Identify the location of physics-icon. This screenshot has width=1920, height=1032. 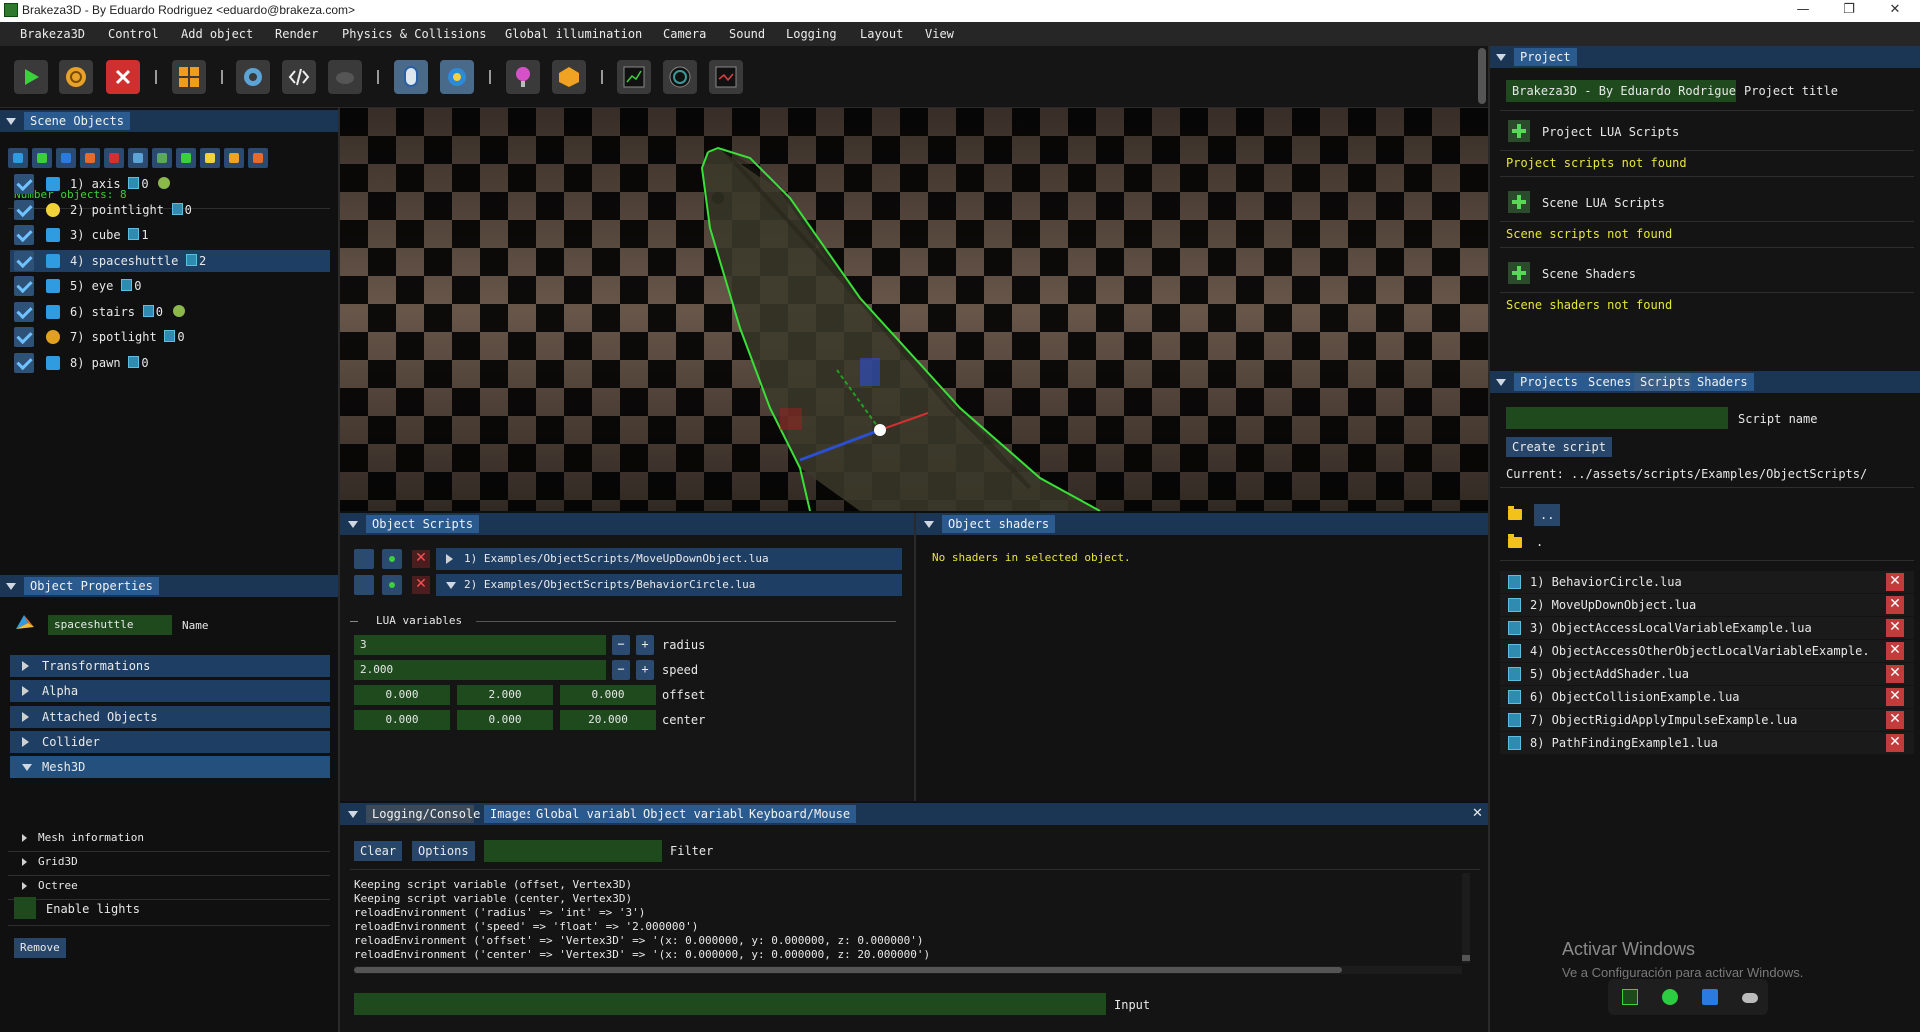
(569, 77).